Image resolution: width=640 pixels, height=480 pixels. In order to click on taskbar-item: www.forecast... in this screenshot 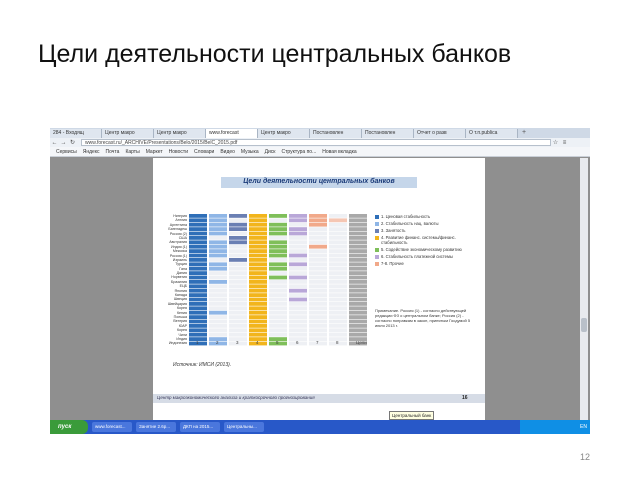, I will do `click(112, 427)`.